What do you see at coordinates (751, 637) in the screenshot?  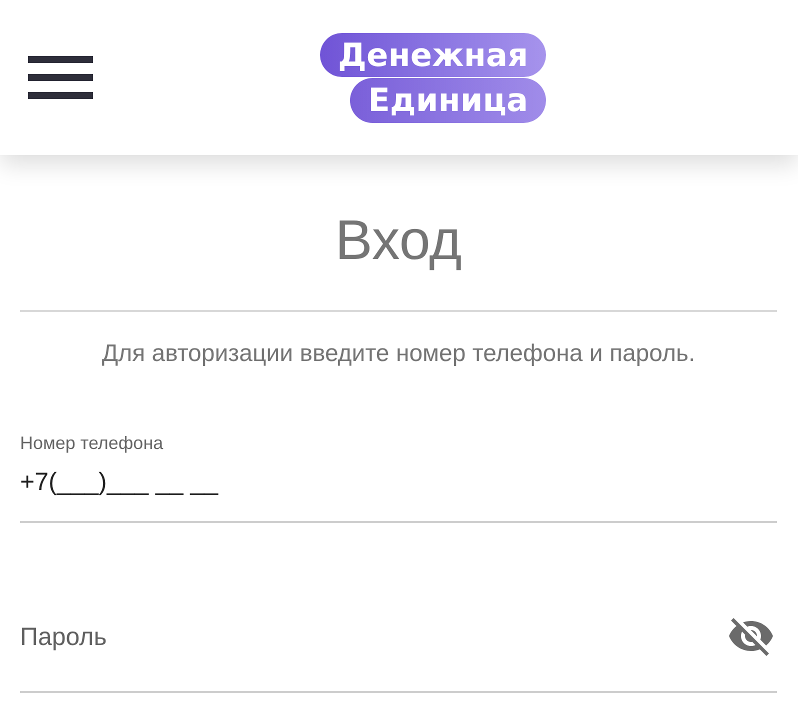 I see `eye-slash-icon` at bounding box center [751, 637].